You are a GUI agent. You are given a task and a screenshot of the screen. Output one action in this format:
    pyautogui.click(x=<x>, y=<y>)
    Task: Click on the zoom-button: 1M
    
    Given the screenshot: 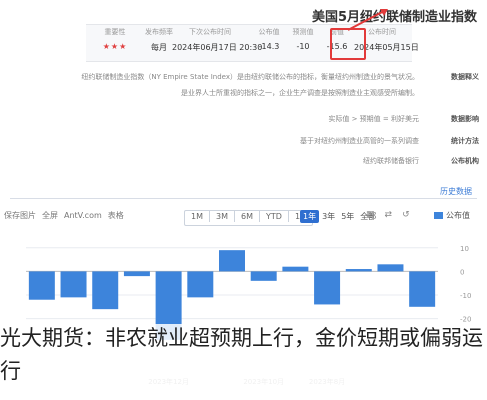 What is the action you would take?
    pyautogui.click(x=197, y=216)
    